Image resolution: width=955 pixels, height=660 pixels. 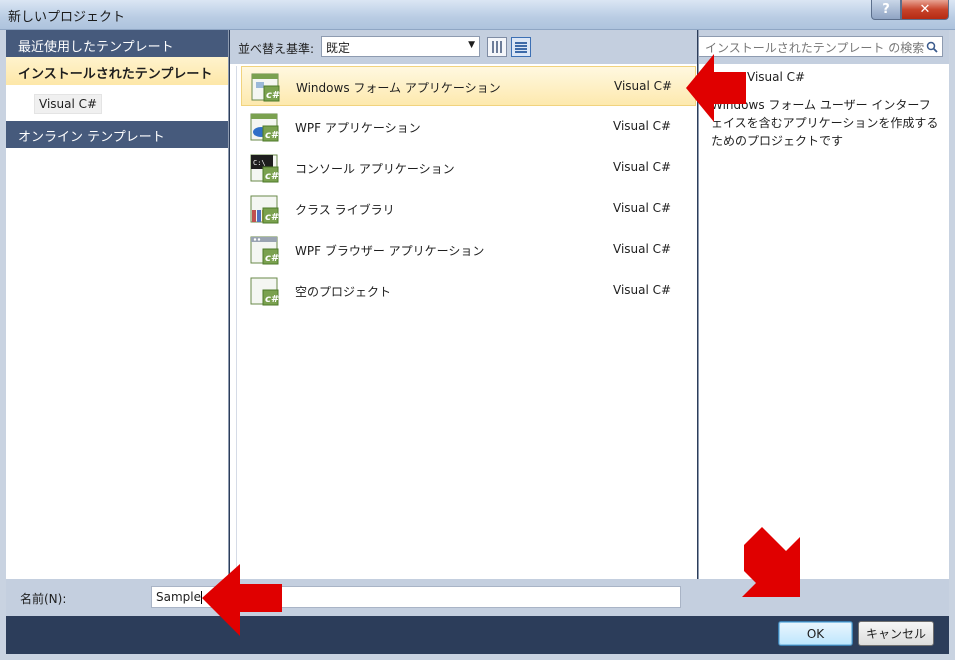 I want to click on window-title: 新しいプロジェクト, so click(x=67, y=17).